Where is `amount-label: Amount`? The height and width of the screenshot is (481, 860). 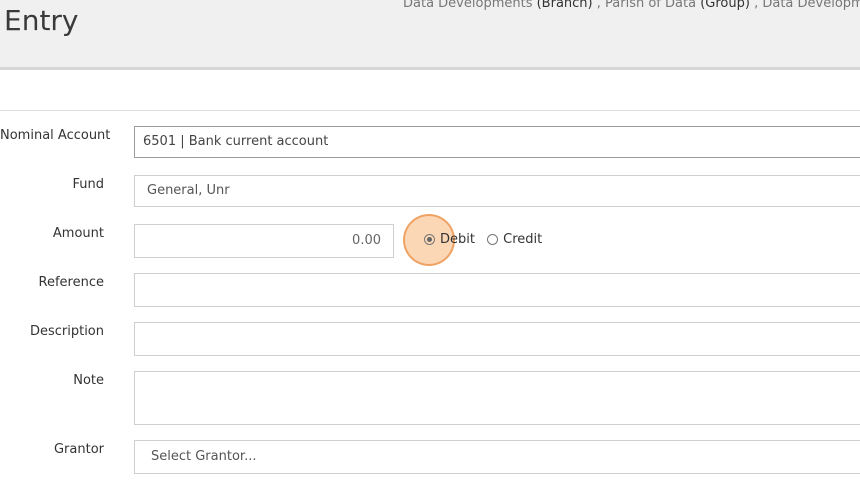
amount-label: Amount is located at coordinates (78, 233).